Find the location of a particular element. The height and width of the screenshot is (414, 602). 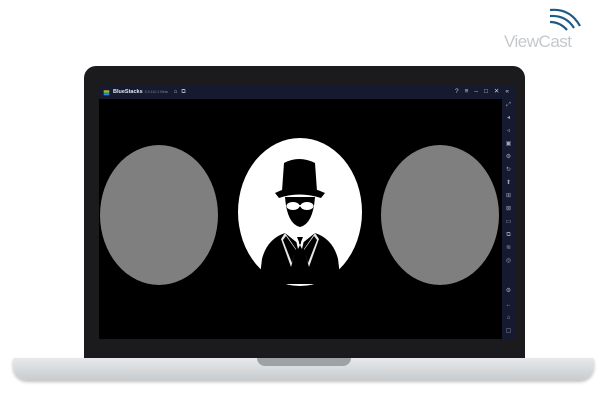

settings-icon: ⚙ is located at coordinates (508, 291).